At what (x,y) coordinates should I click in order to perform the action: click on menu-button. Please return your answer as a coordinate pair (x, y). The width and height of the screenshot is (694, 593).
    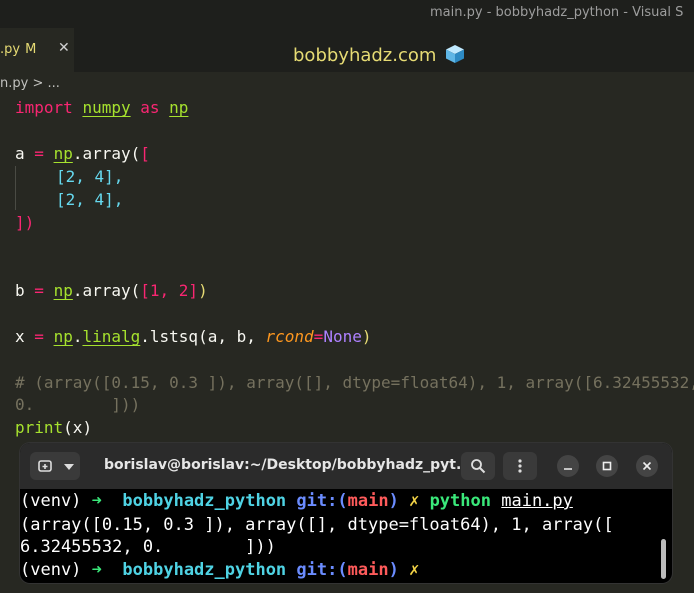
    Looking at the image, I should click on (520, 466).